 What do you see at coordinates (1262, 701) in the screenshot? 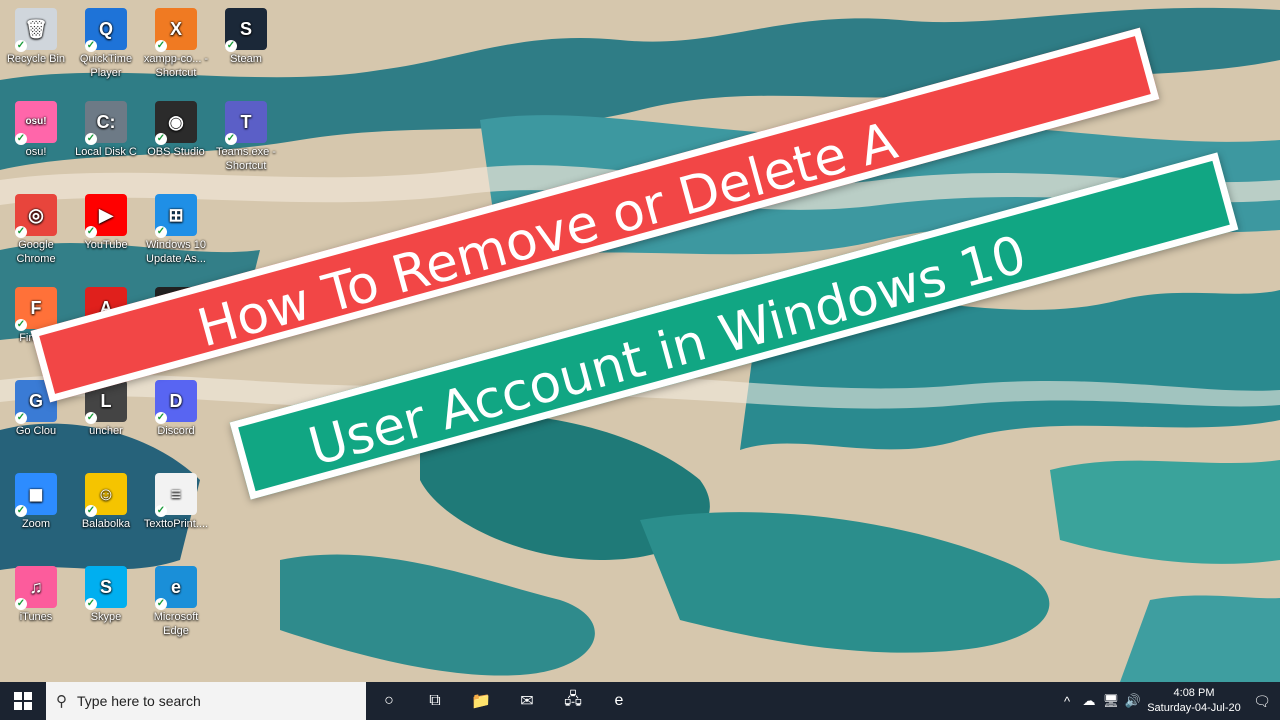
I see `action-center-notification-icon: 🗨` at bounding box center [1262, 701].